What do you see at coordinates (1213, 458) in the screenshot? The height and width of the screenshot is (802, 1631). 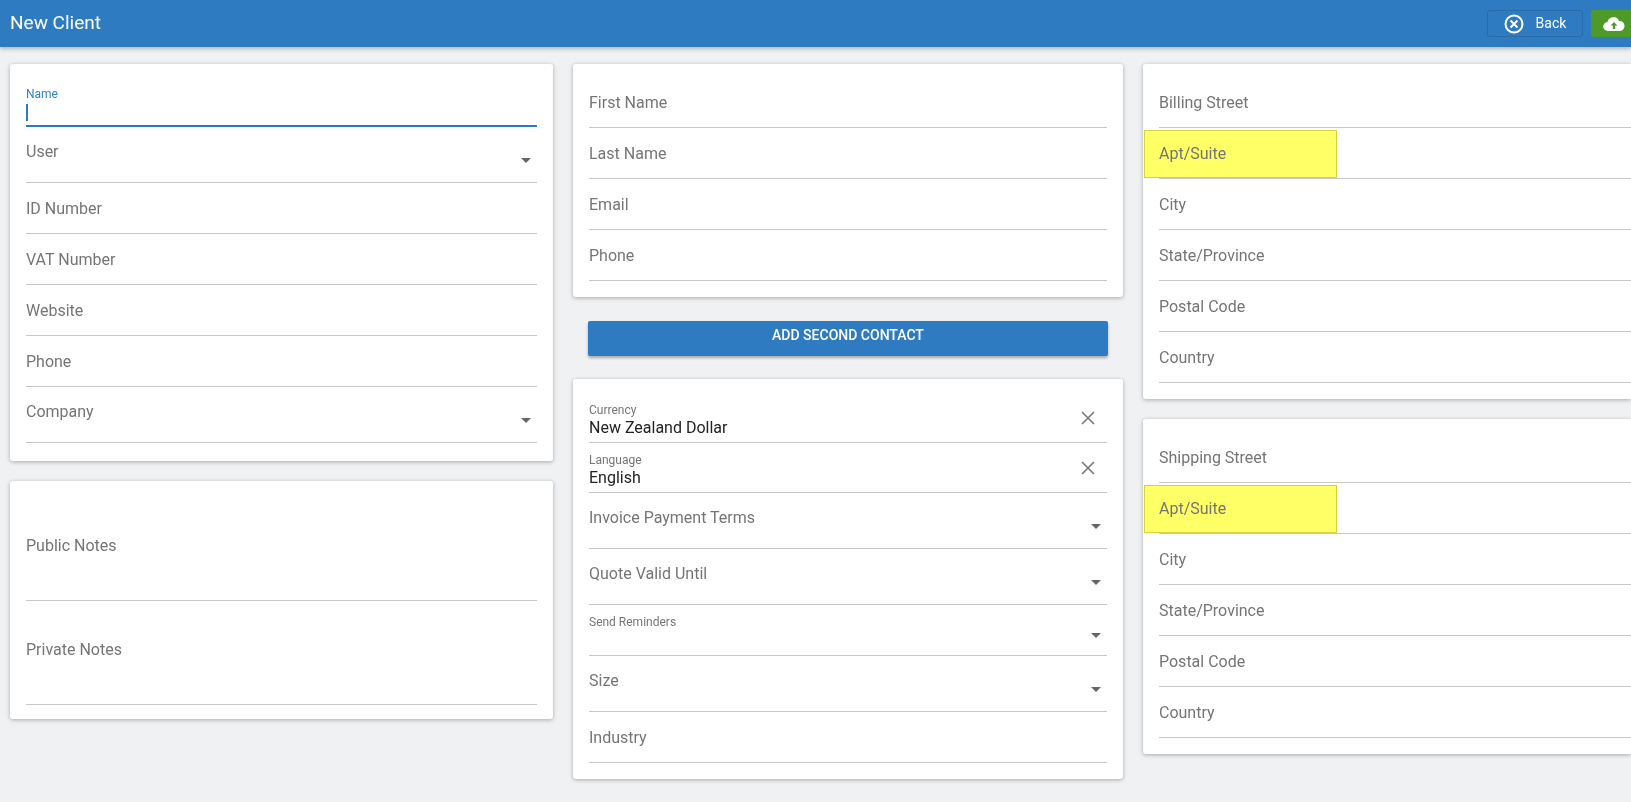 I see `field-label: Shipping Street` at bounding box center [1213, 458].